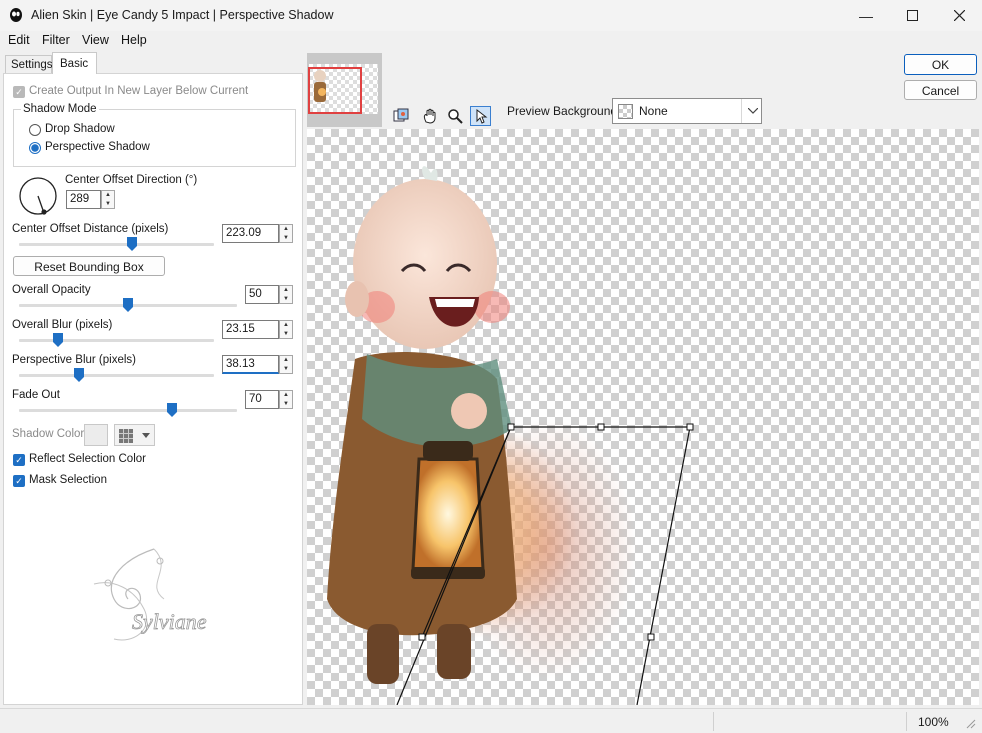 The image size is (982, 733). I want to click on menu-view: View, so click(95, 40).